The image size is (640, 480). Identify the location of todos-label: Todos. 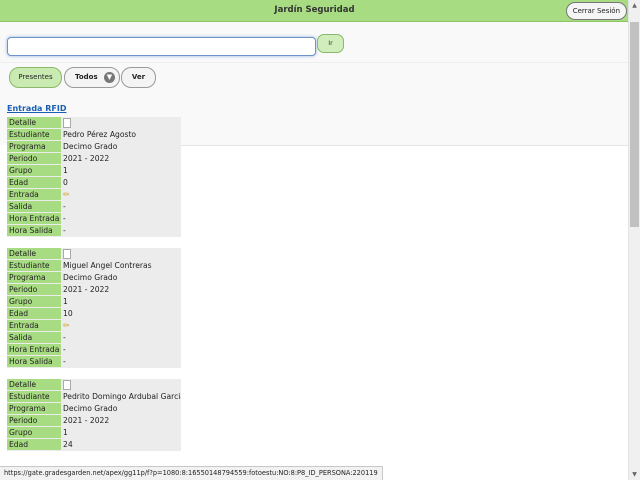
(86, 77).